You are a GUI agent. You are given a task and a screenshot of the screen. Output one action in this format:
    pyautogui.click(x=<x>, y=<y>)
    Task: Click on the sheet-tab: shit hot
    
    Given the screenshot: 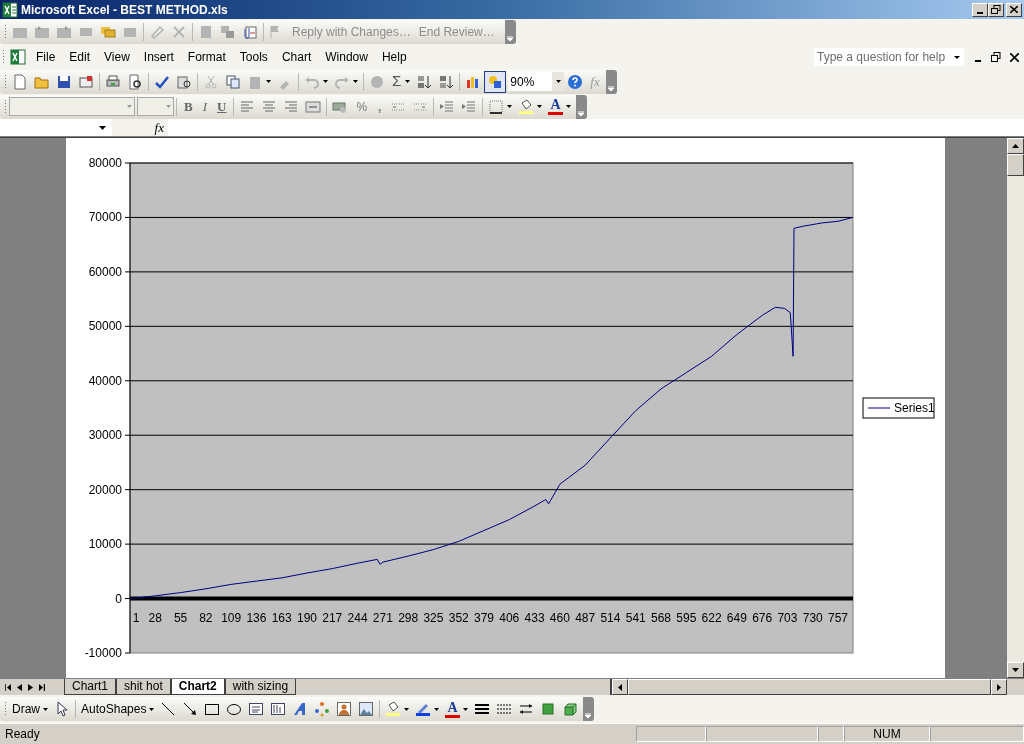 What is the action you would take?
    pyautogui.click(x=143, y=687)
    